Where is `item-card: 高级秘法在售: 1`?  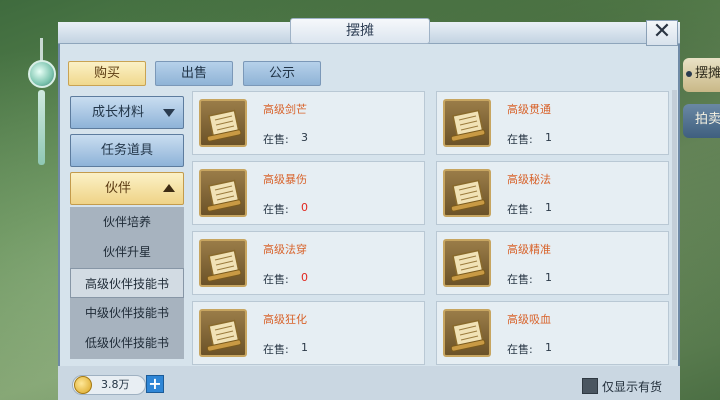
item-card: 高级秘法在售: 1 is located at coordinates (552, 193).